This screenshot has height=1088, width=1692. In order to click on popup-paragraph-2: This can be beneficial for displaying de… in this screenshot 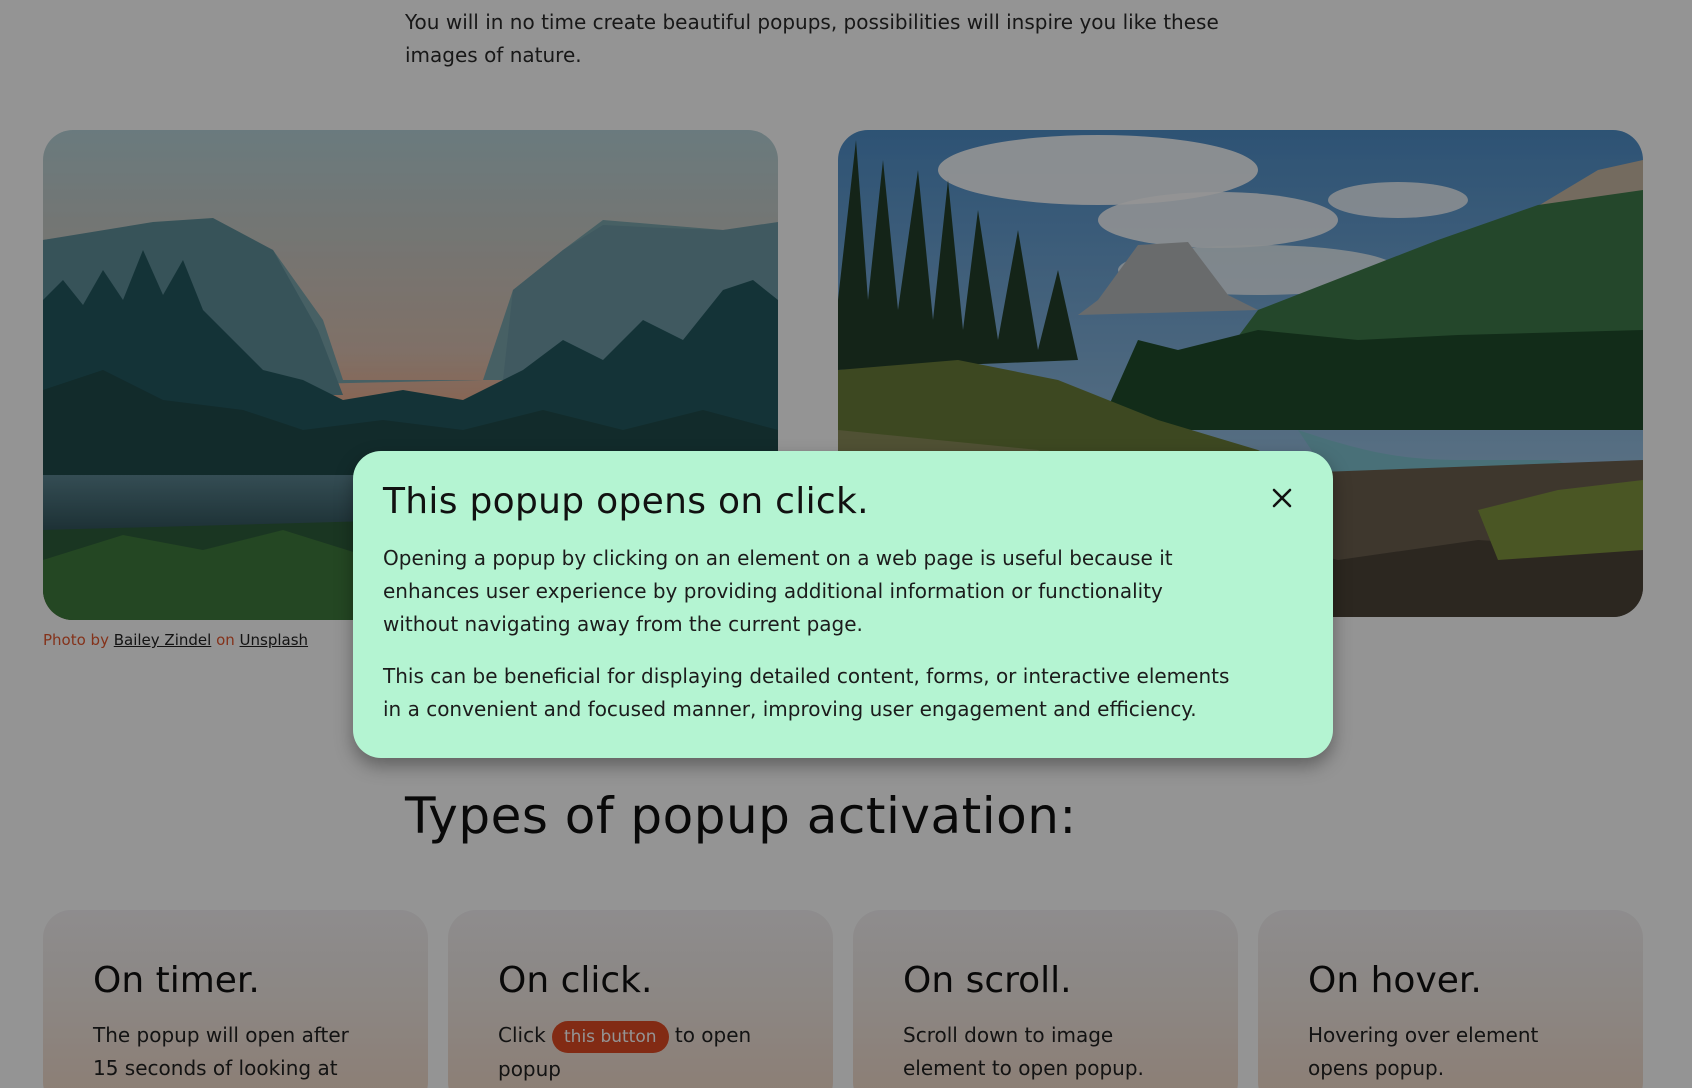, I will do `click(806, 692)`.